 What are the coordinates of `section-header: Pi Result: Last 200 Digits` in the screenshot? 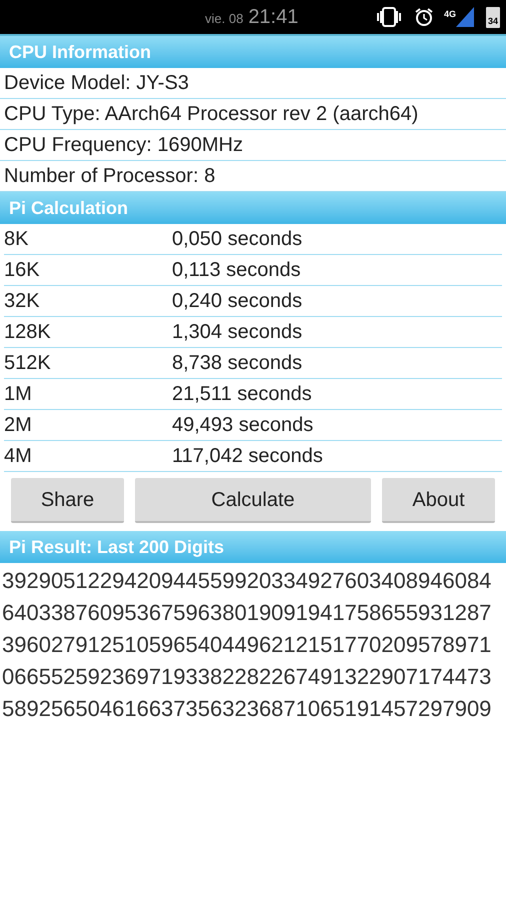 It's located at (253, 547).